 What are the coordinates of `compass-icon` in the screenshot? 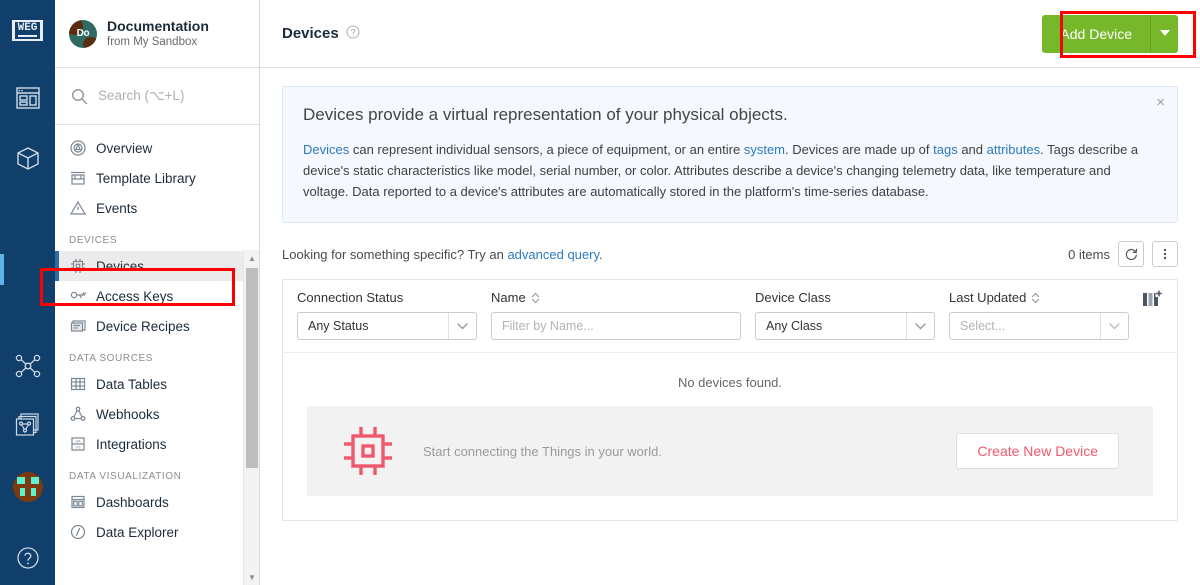 It's located at (78, 532).